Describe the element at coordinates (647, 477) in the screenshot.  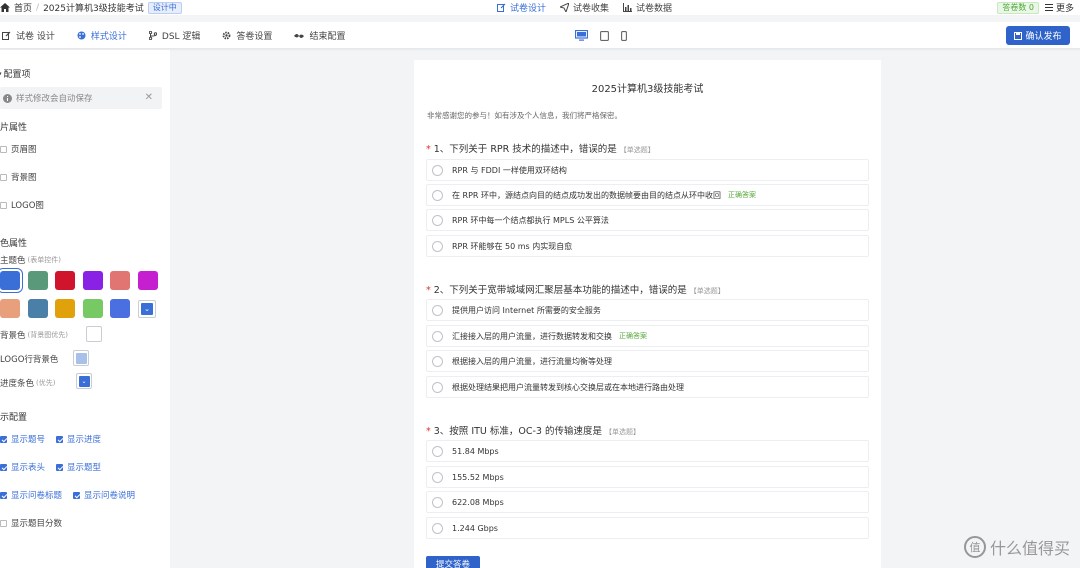
I see `option: 155.52 Mbps` at that location.